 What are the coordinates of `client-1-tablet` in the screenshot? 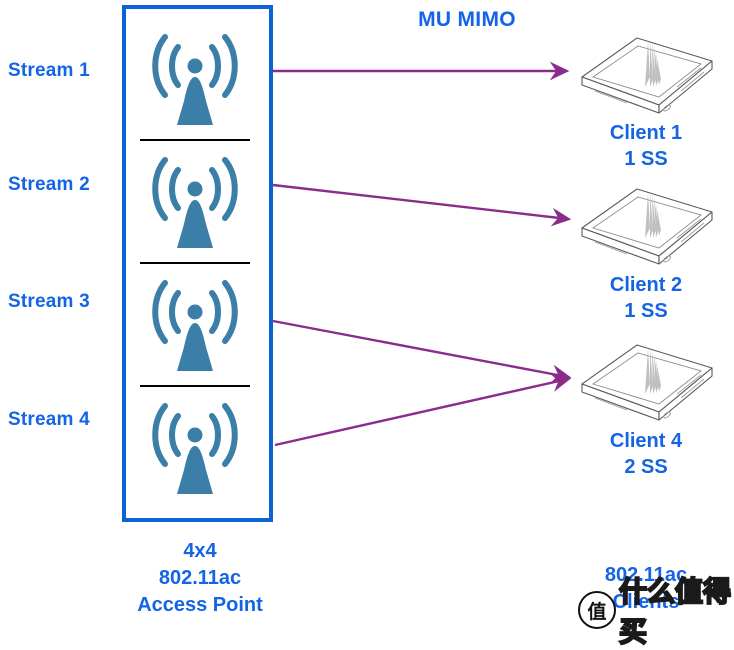 It's located at (646, 73).